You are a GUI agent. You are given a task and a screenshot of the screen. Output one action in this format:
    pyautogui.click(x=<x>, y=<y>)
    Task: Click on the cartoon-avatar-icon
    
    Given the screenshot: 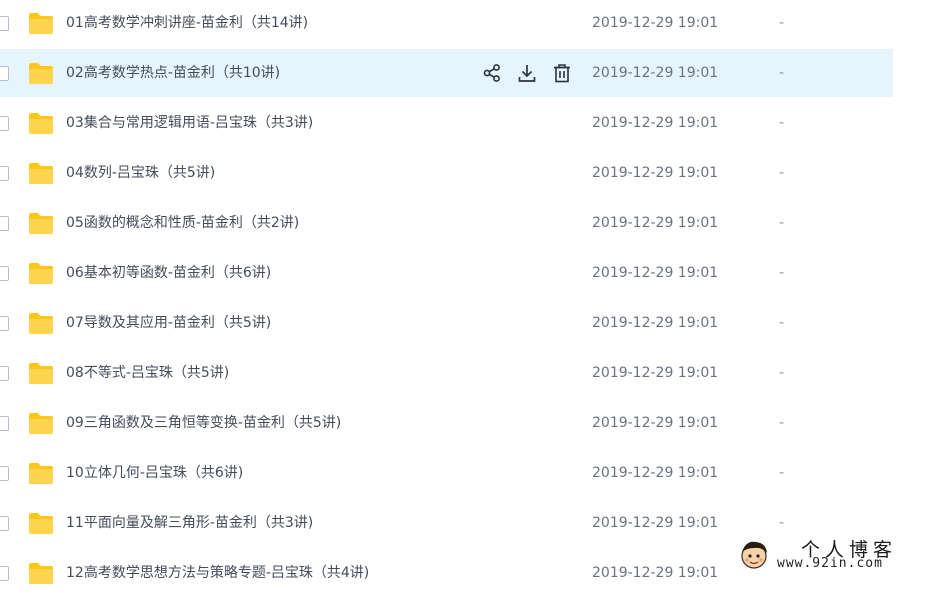 What is the action you would take?
    pyautogui.click(x=754, y=555)
    